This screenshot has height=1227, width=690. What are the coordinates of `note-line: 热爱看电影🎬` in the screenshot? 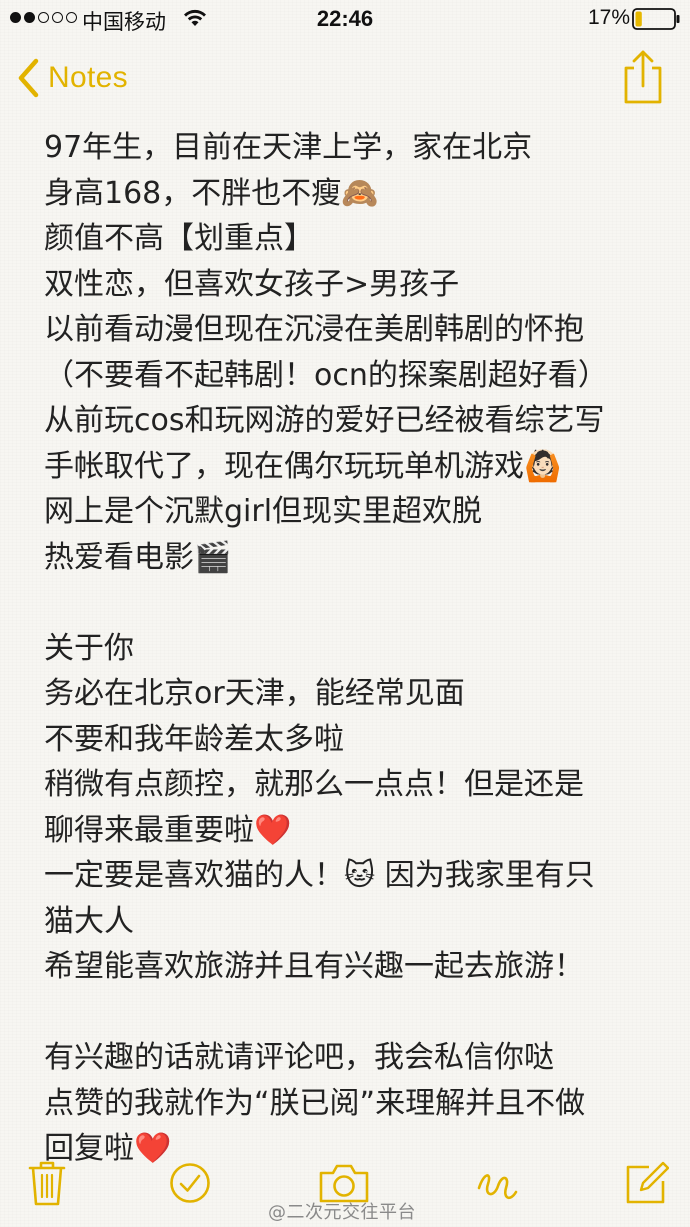 It's located at (138, 557).